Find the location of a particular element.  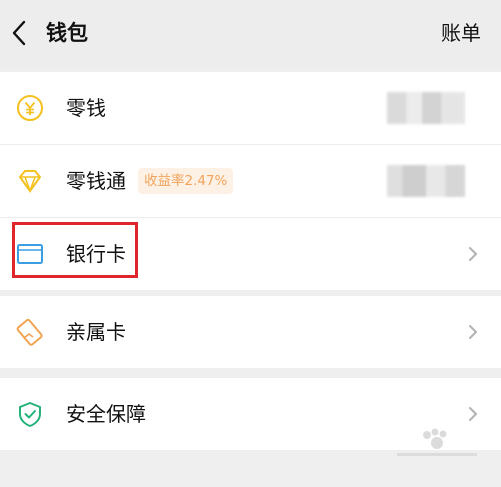

shield-icon is located at coordinates (30, 414).